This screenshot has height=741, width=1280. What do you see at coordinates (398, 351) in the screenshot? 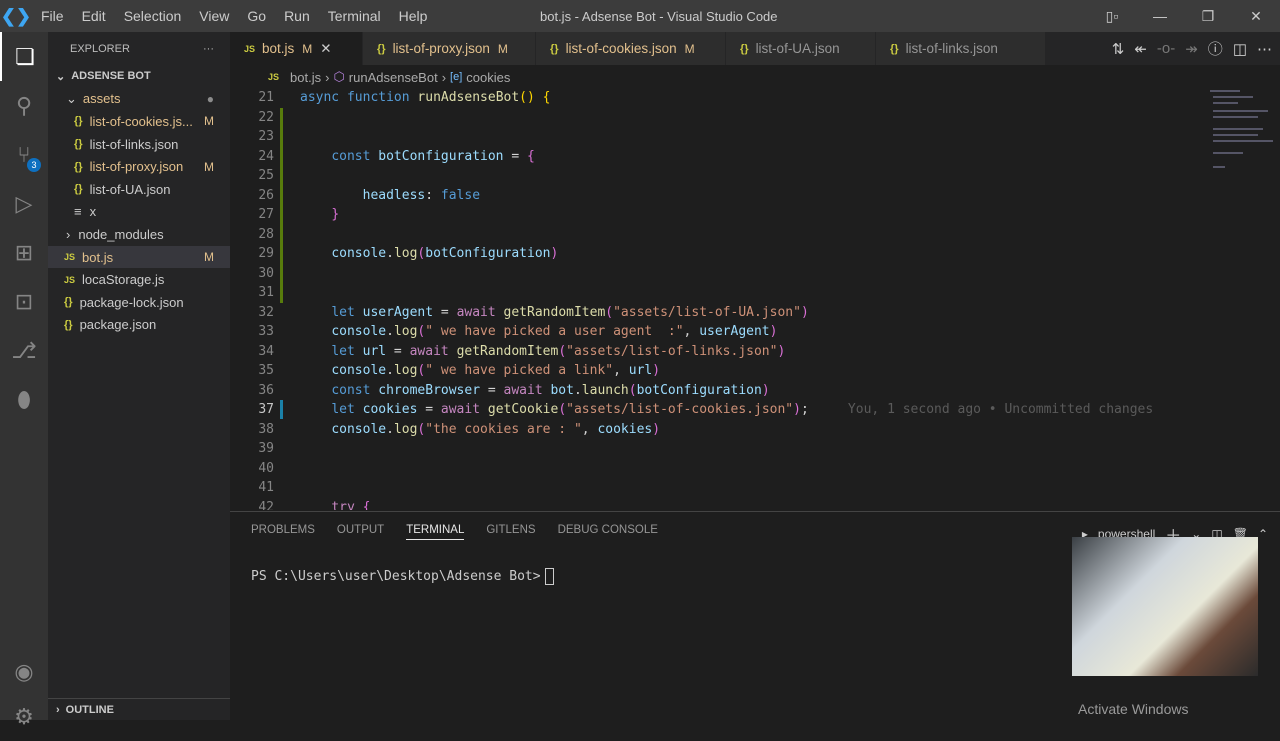
I see `code-token: =` at bounding box center [398, 351].